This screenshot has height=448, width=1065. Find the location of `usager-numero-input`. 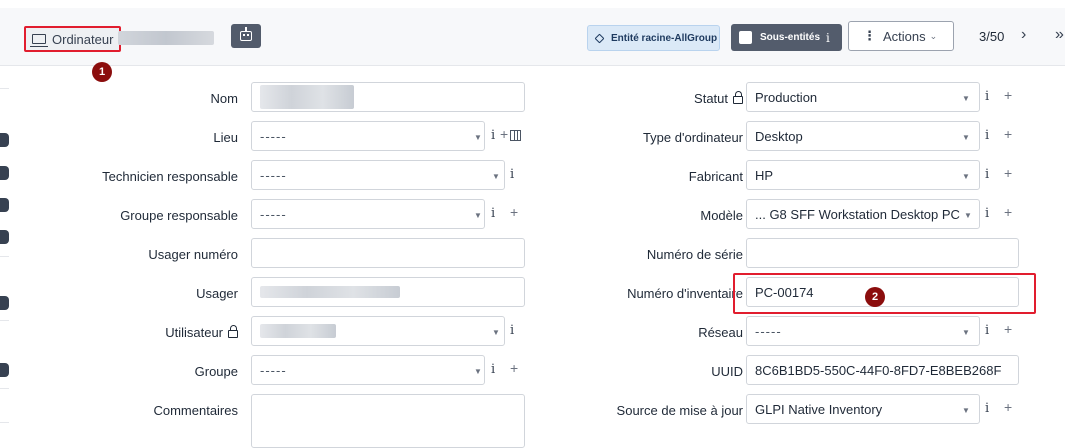

usager-numero-input is located at coordinates (388, 253).